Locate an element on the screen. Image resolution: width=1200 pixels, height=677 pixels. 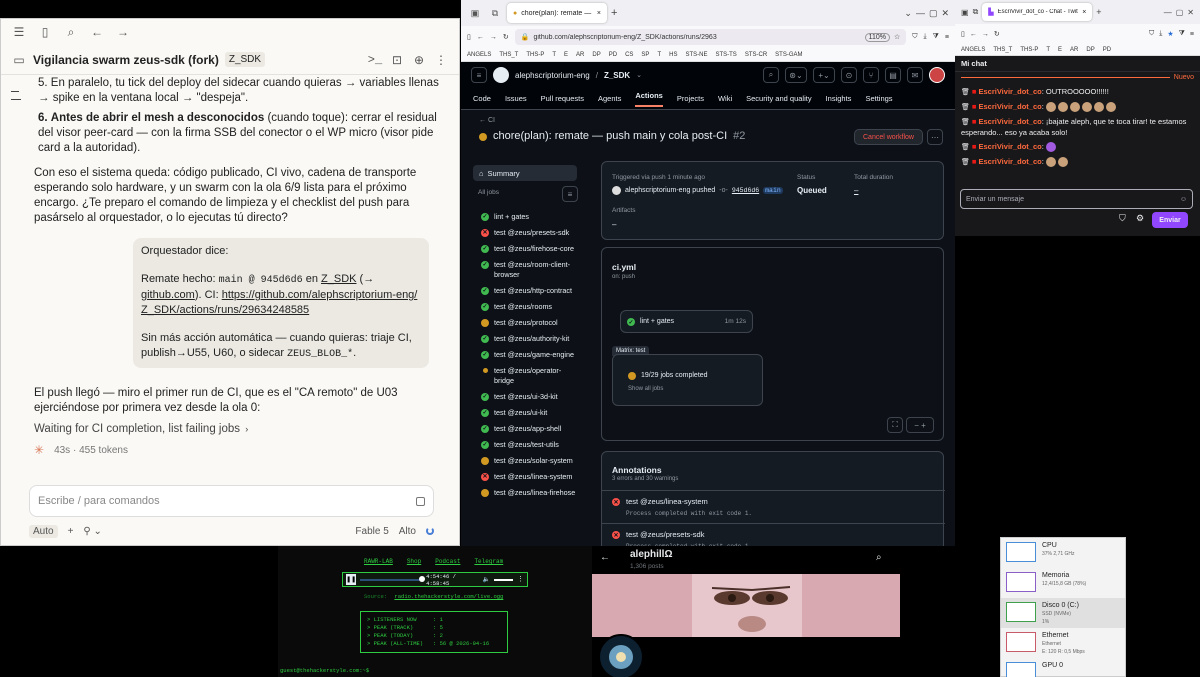
tab-actions: Actions is located at coordinates (649, 99).